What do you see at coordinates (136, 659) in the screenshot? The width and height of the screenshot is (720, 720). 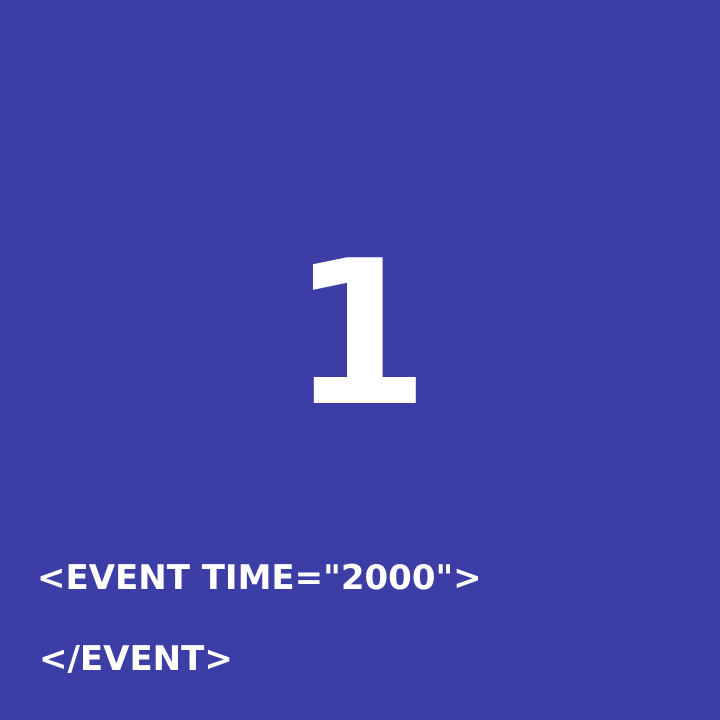 I see `event-close-tag: </EVENT>` at bounding box center [136, 659].